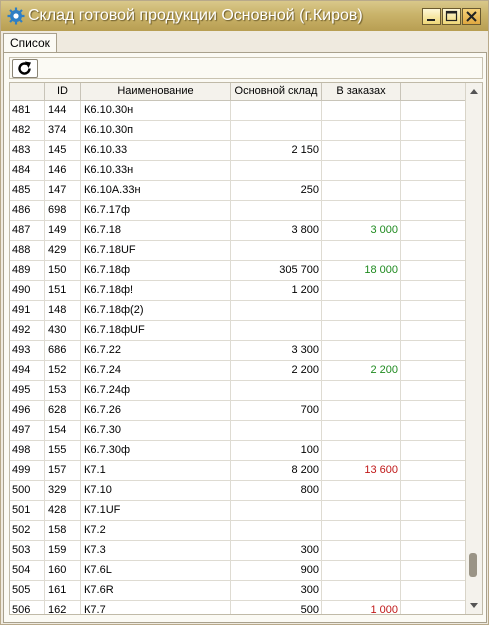 Image resolution: width=489 pixels, height=625 pixels. I want to click on cell-id: 153, so click(63, 390).